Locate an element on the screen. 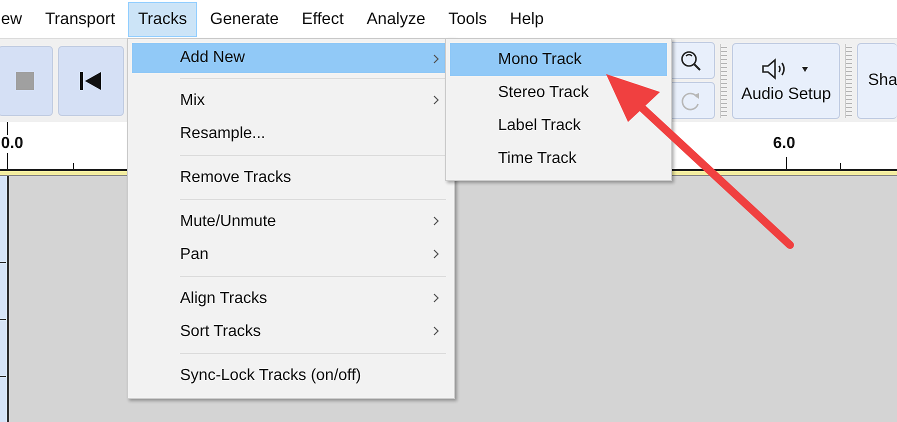 This screenshot has height=422, width=897. menu-item: Sync-Lock Tracks (on/off) is located at coordinates (291, 375).